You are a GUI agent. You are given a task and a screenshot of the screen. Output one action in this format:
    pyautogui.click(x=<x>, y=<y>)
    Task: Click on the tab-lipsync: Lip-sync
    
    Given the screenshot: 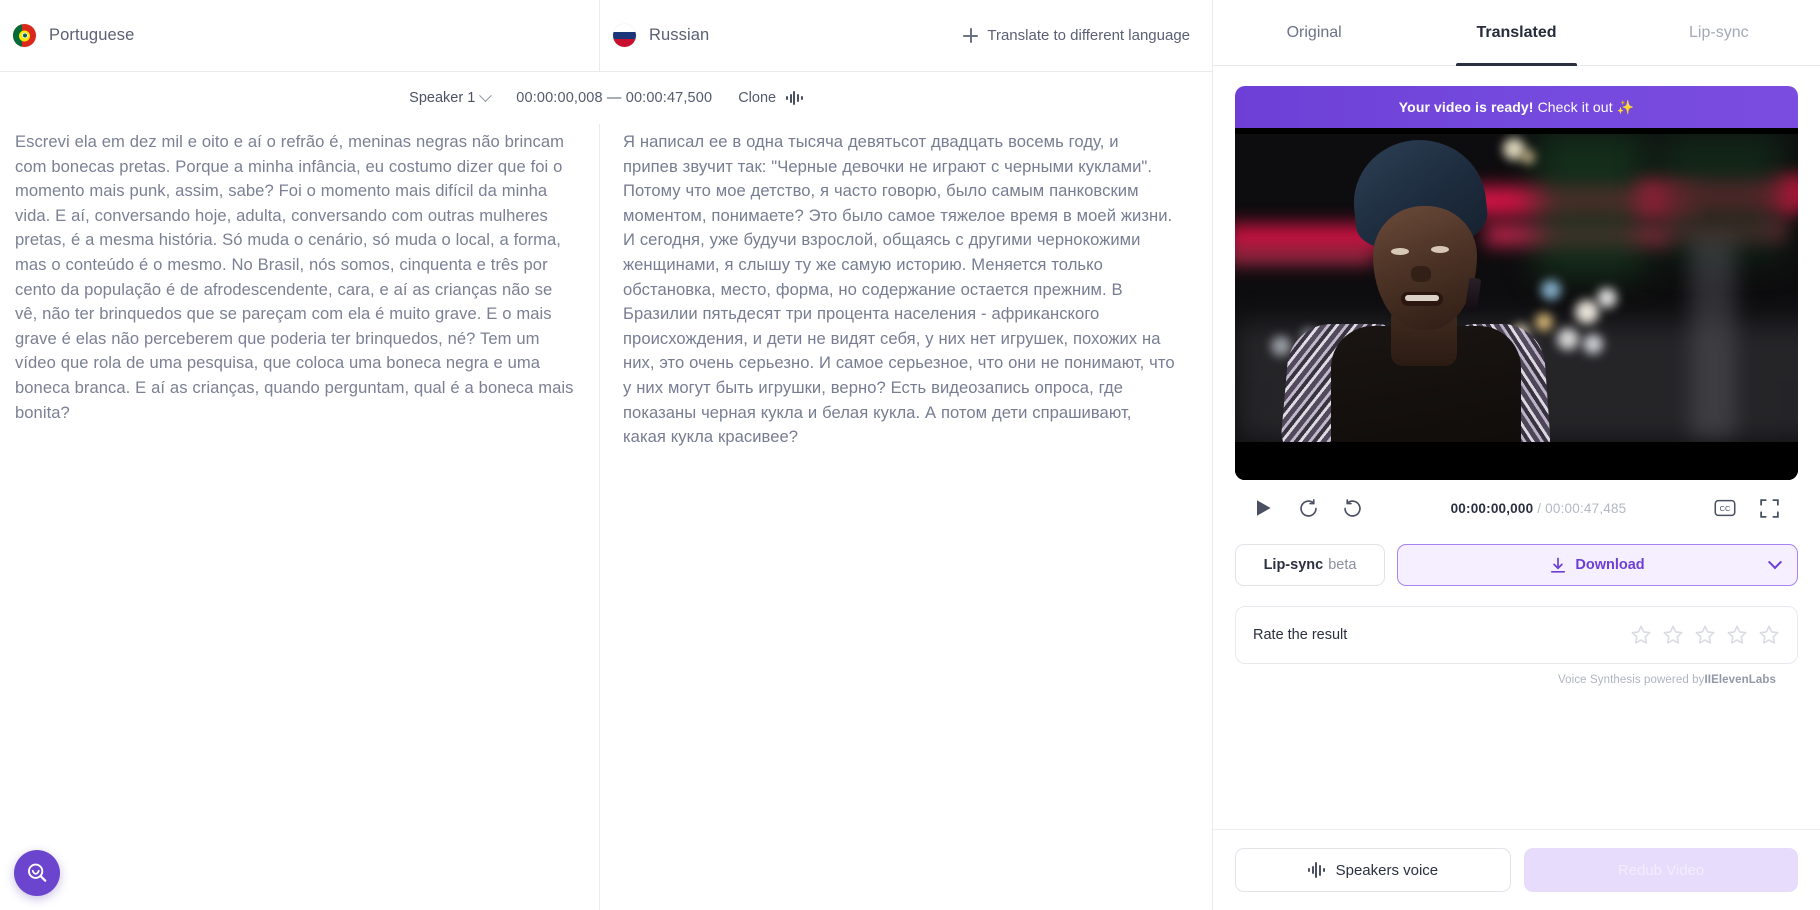 What is the action you would take?
    pyautogui.click(x=1719, y=32)
    